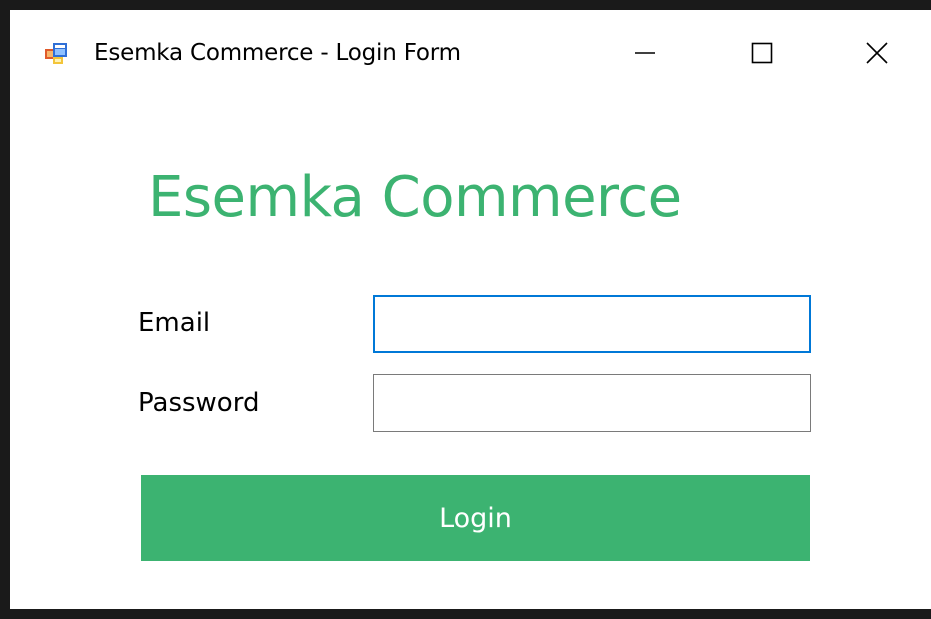  What do you see at coordinates (475, 518) in the screenshot?
I see `login-button: Login` at bounding box center [475, 518].